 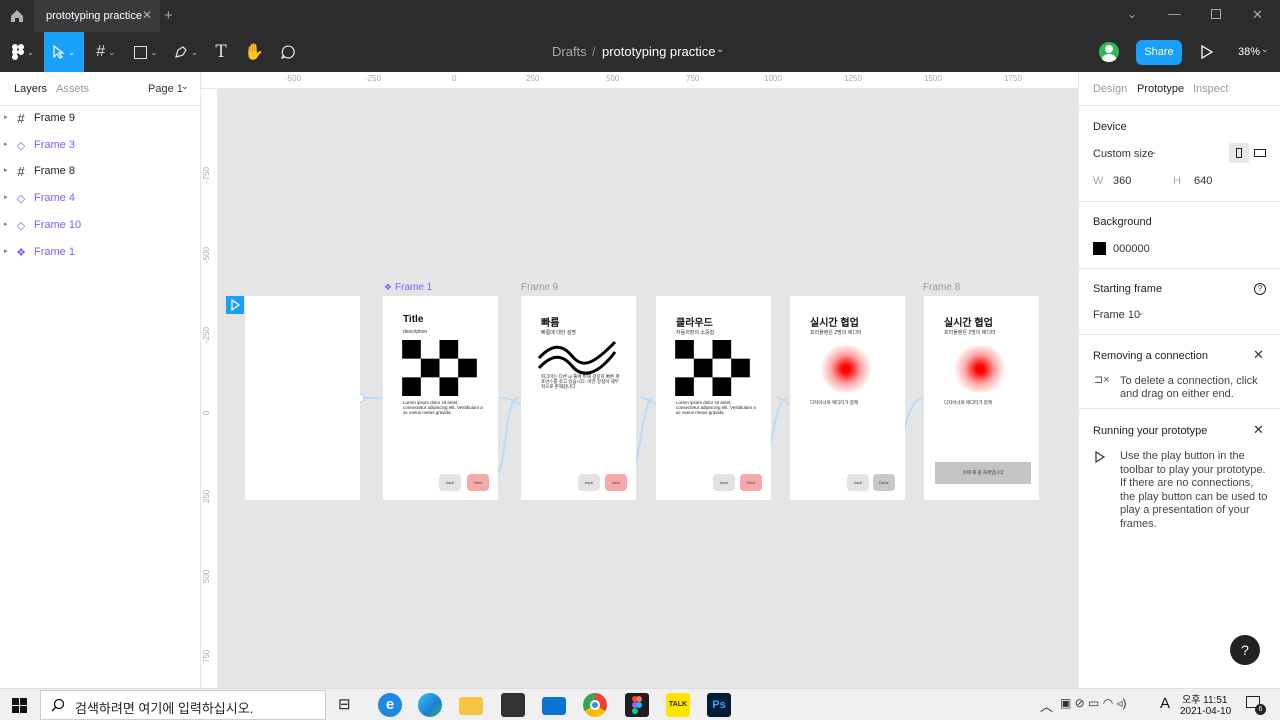 I want to click on frame-icon: #, so click(x=21, y=171).